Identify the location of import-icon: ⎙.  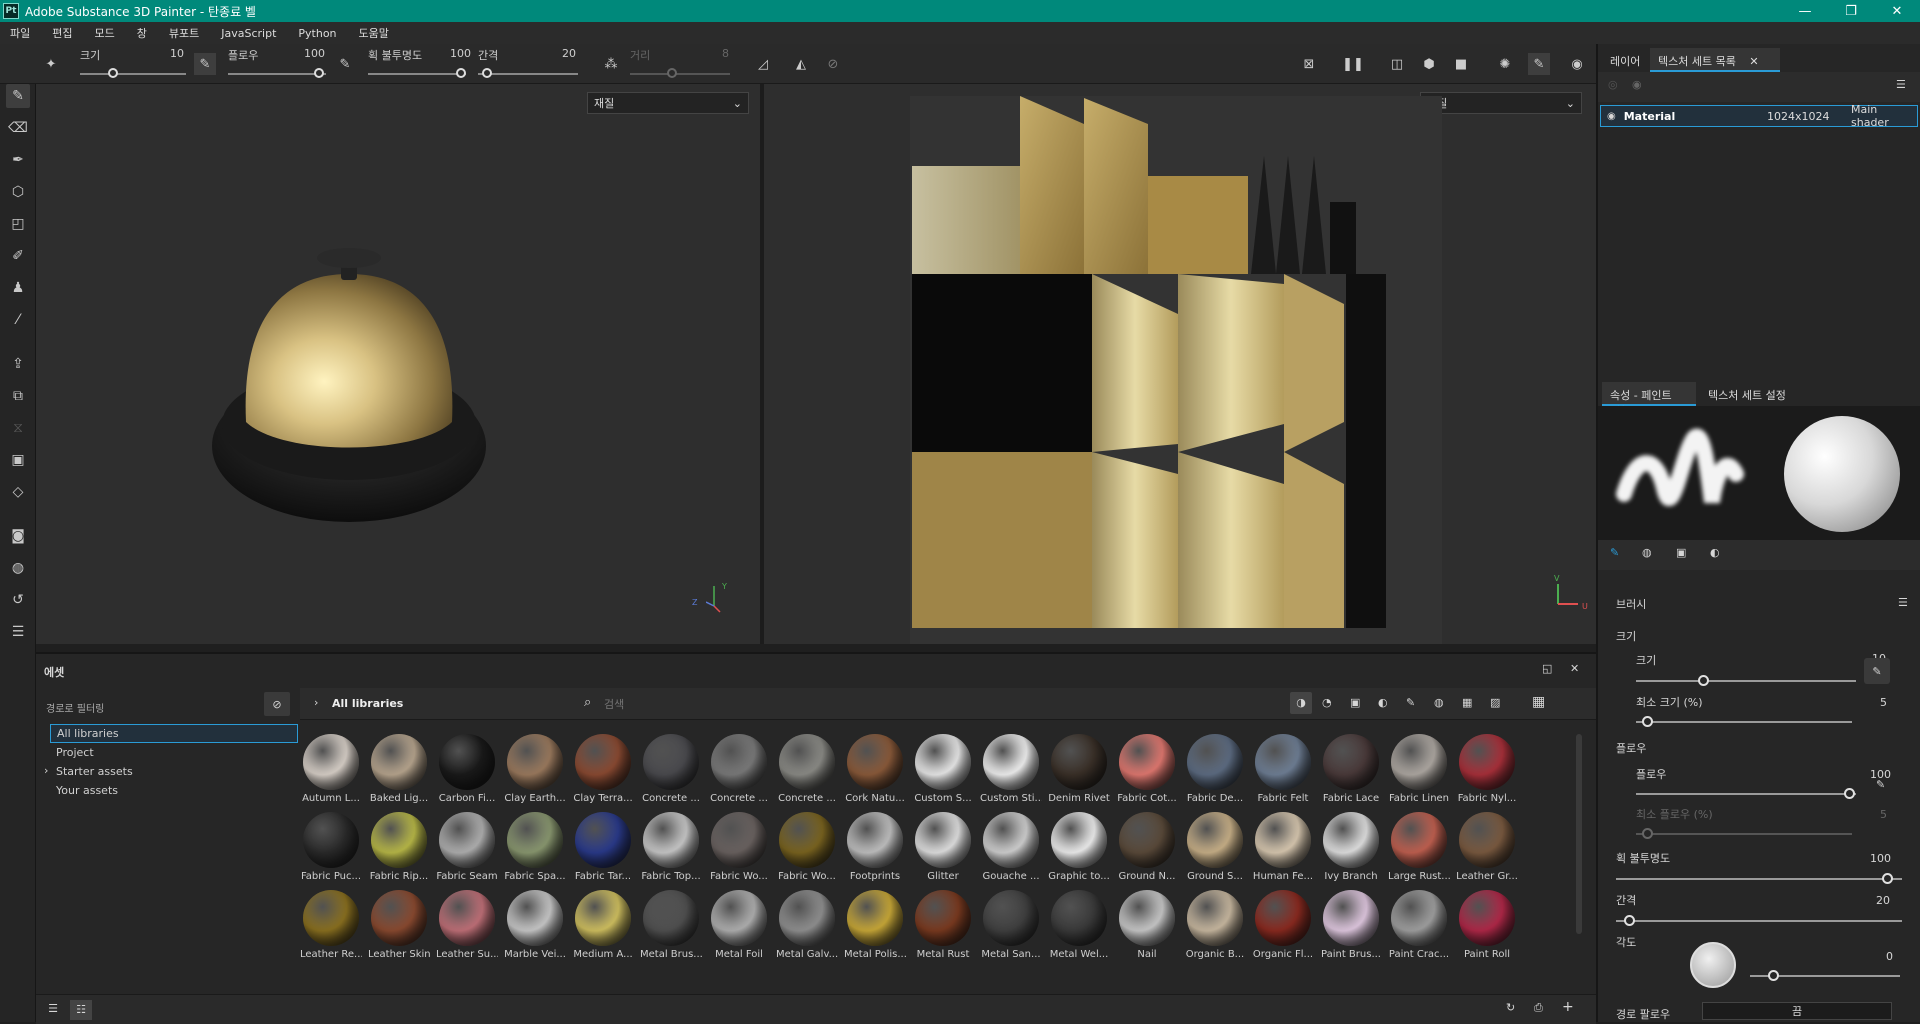
(1538, 1008).